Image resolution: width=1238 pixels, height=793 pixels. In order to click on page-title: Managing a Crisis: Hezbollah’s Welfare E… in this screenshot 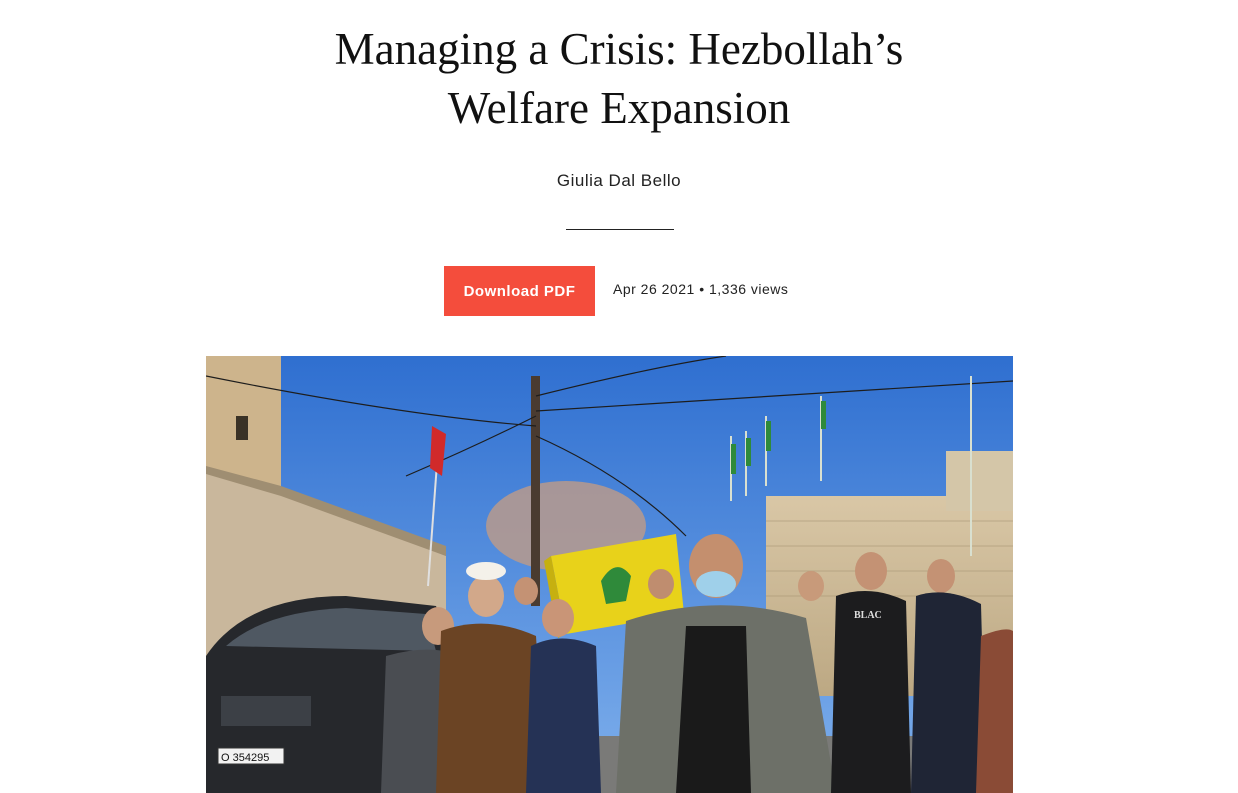, I will do `click(619, 79)`.